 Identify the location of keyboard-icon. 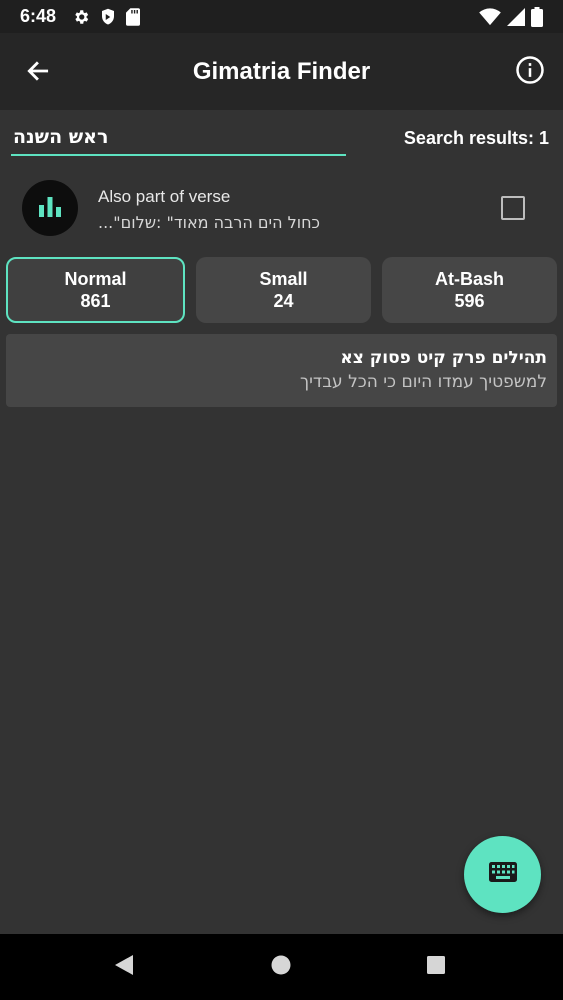
(502, 874).